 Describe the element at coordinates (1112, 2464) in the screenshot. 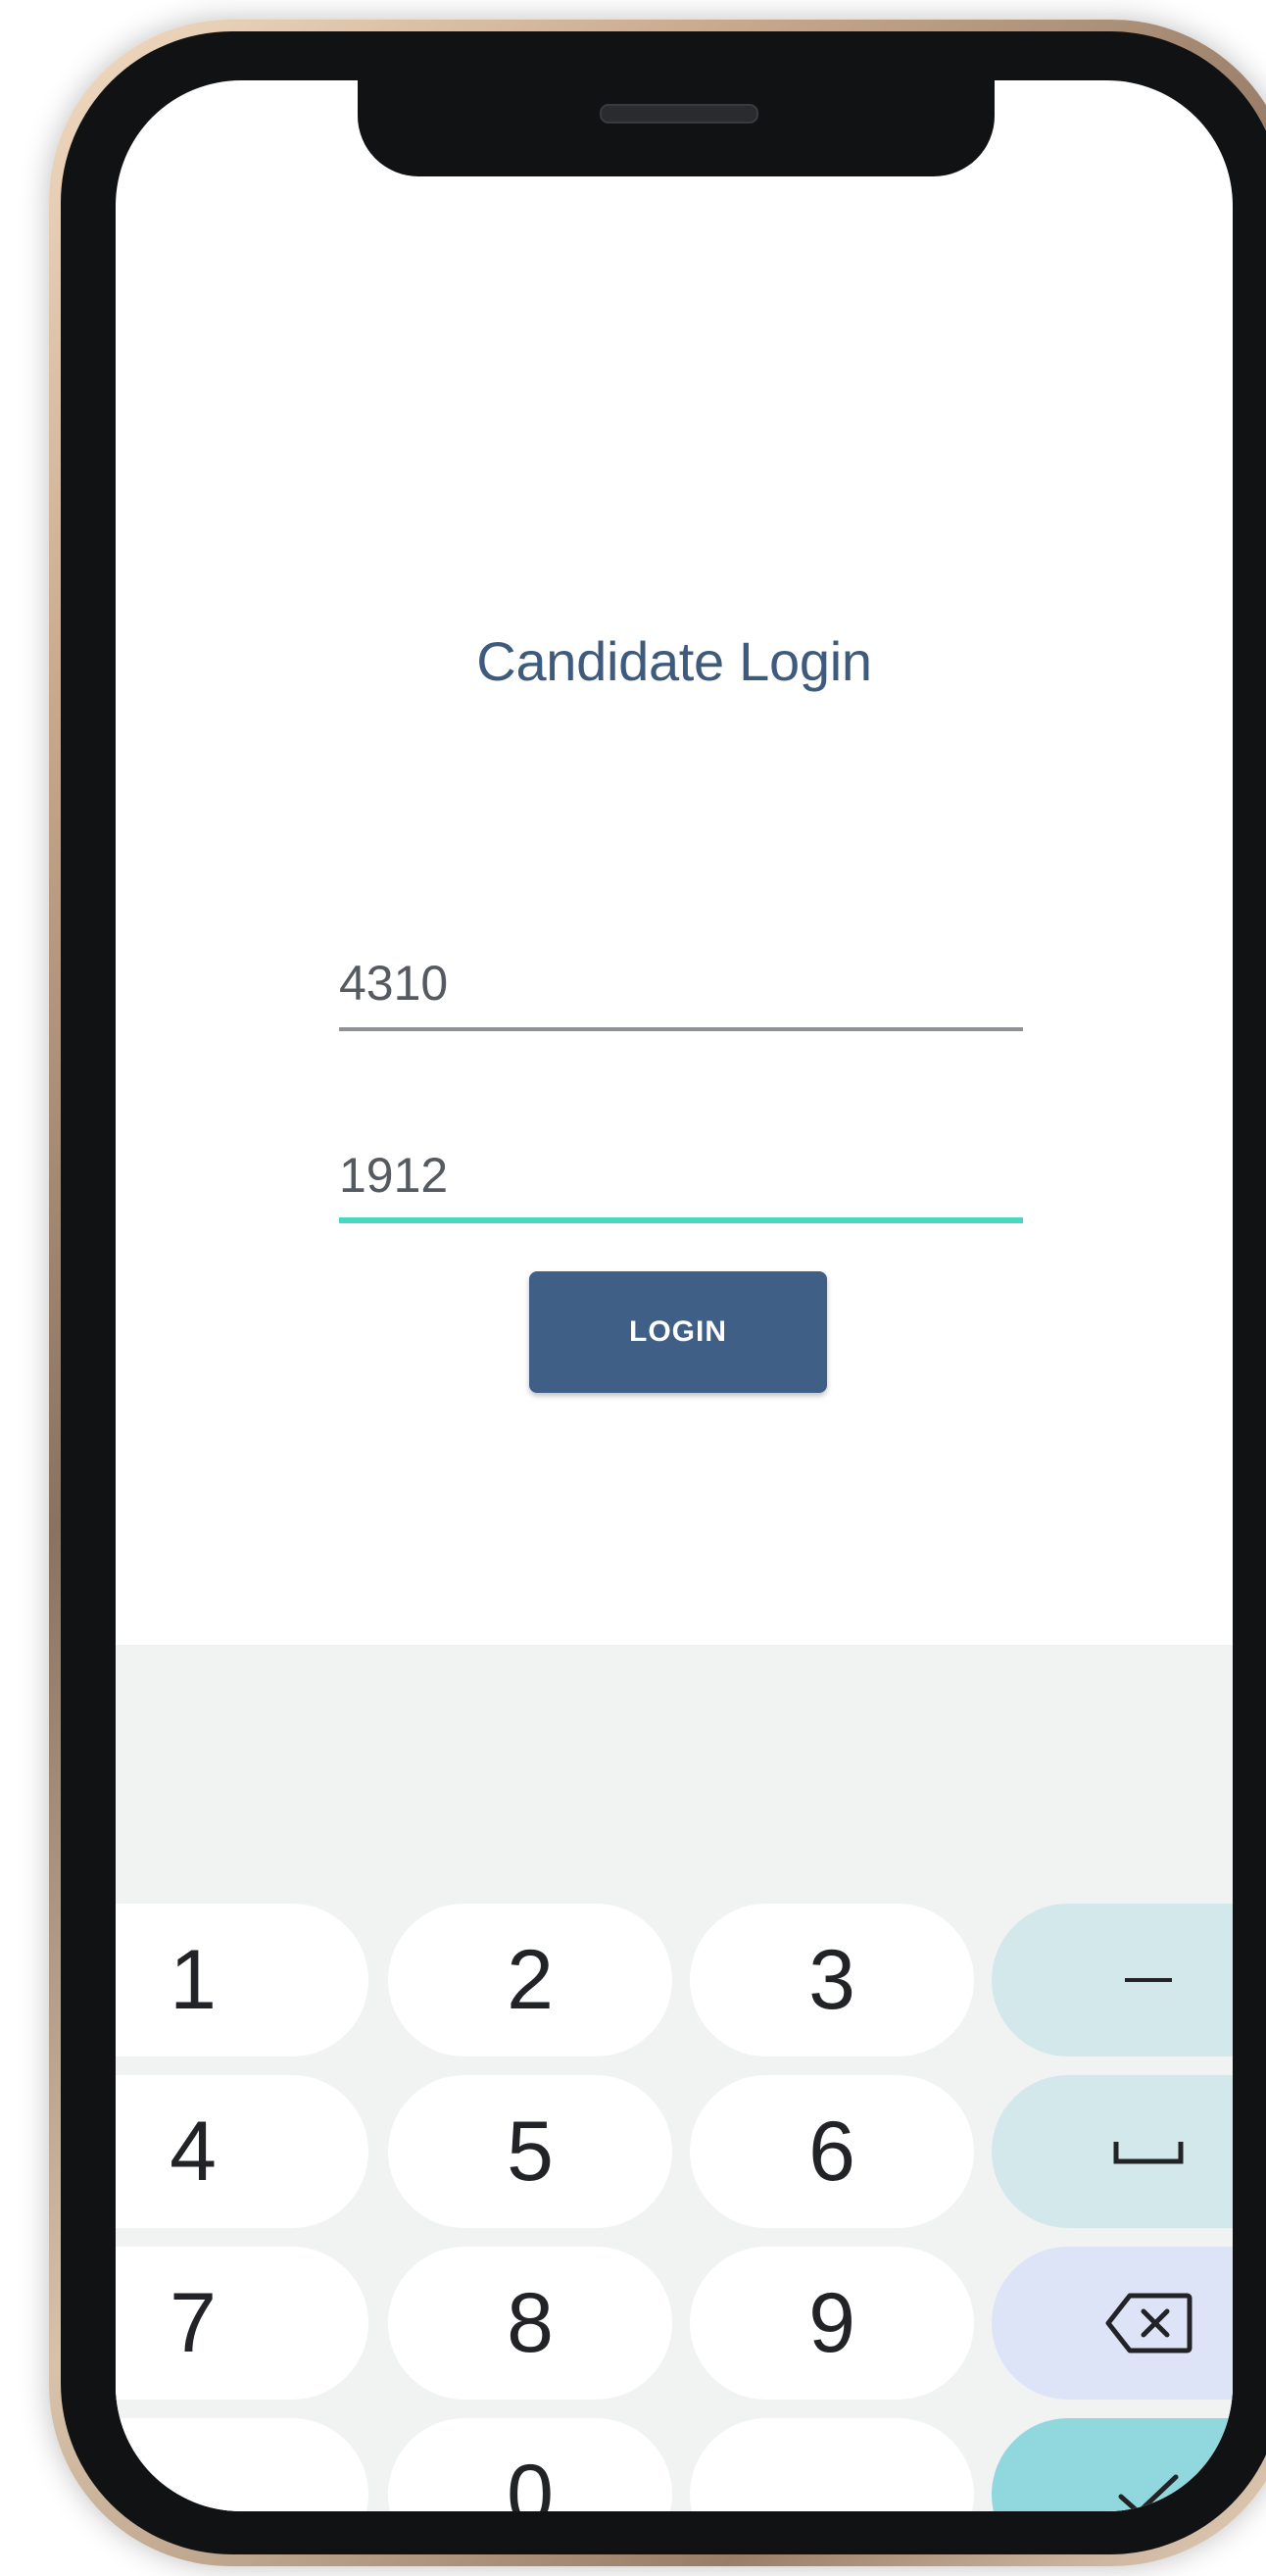

I see `enter-key` at that location.